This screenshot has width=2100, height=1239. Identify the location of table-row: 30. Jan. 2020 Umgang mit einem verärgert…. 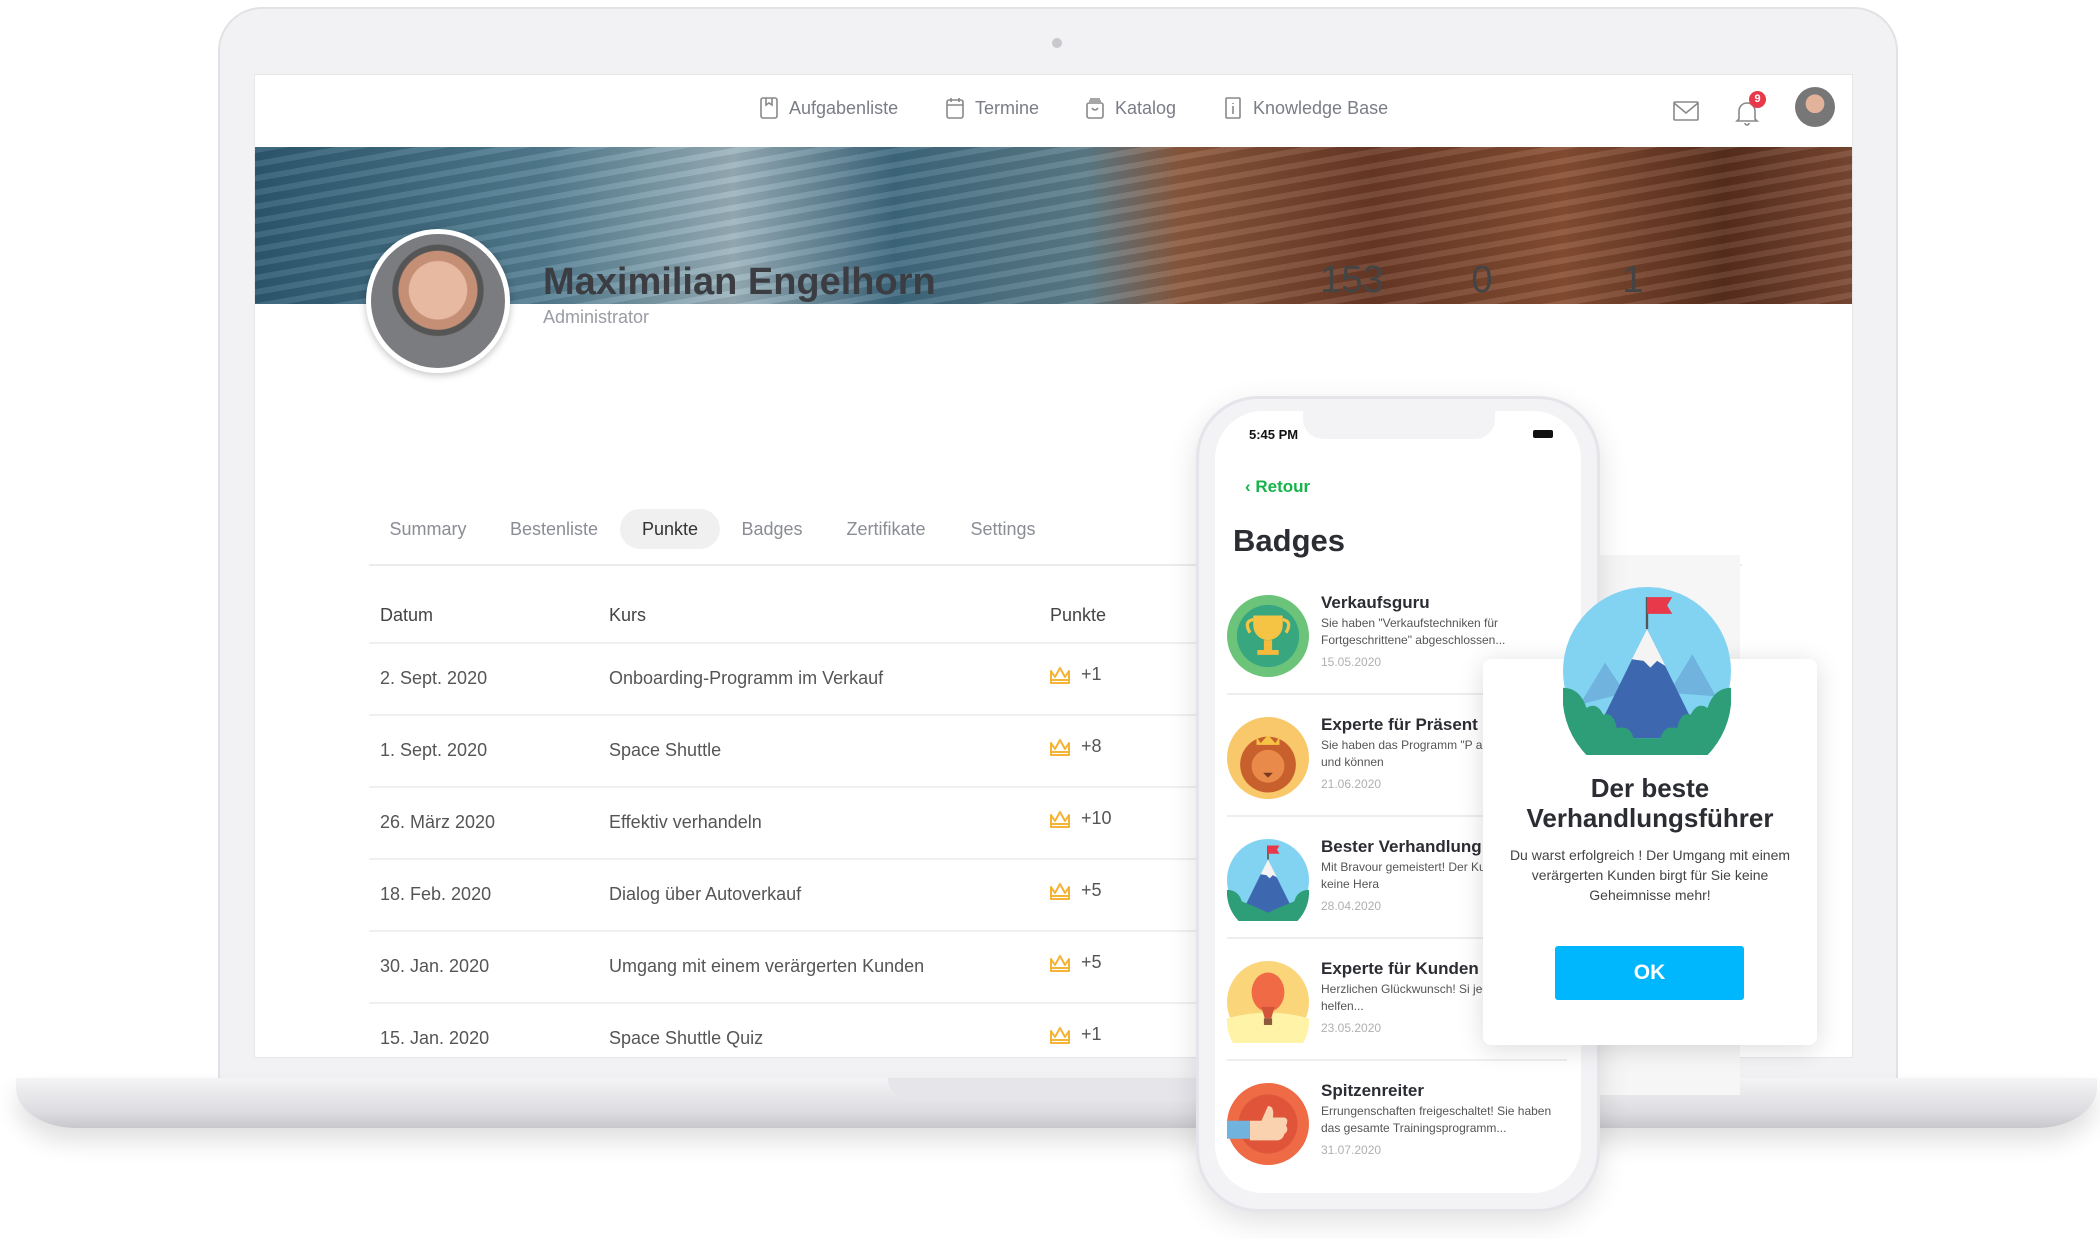
(819, 966).